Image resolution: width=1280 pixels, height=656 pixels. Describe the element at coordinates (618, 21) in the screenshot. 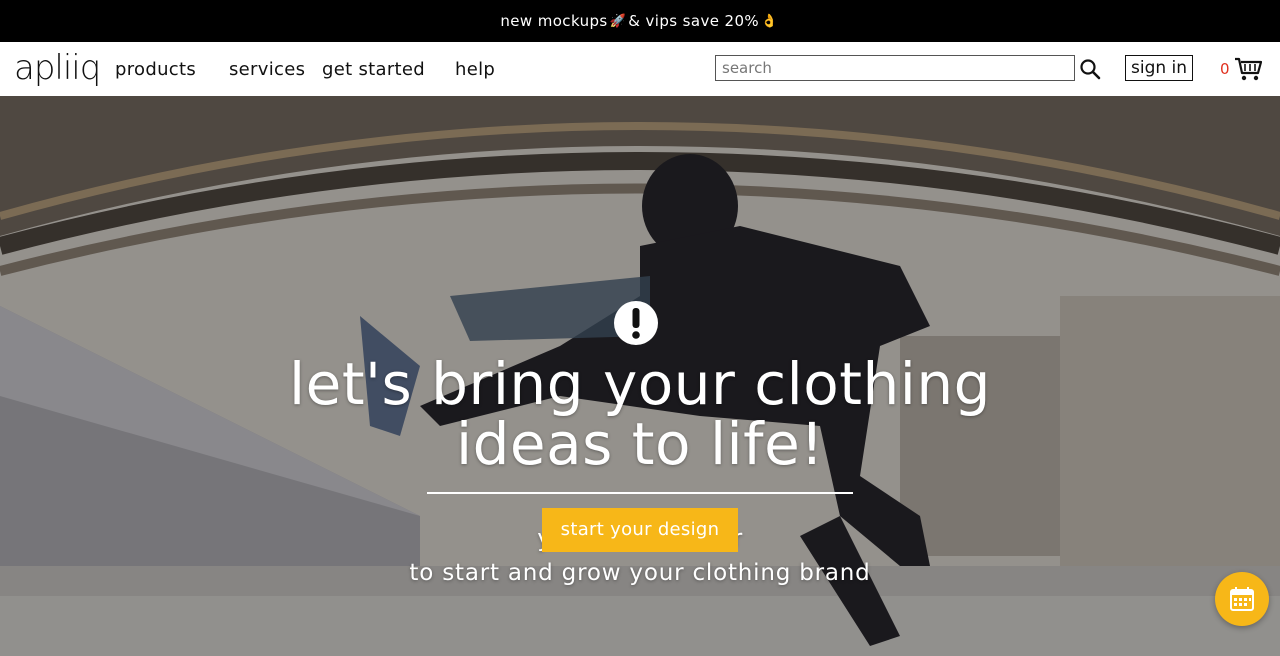

I see `rocket-icon: 🚀` at that location.